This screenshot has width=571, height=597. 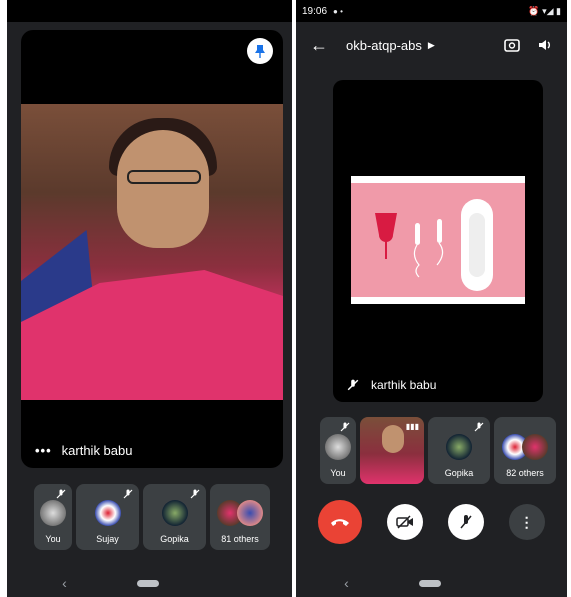 I want to click on top-bar: ← okb-atqp-abs ▶, so click(x=431, y=45).